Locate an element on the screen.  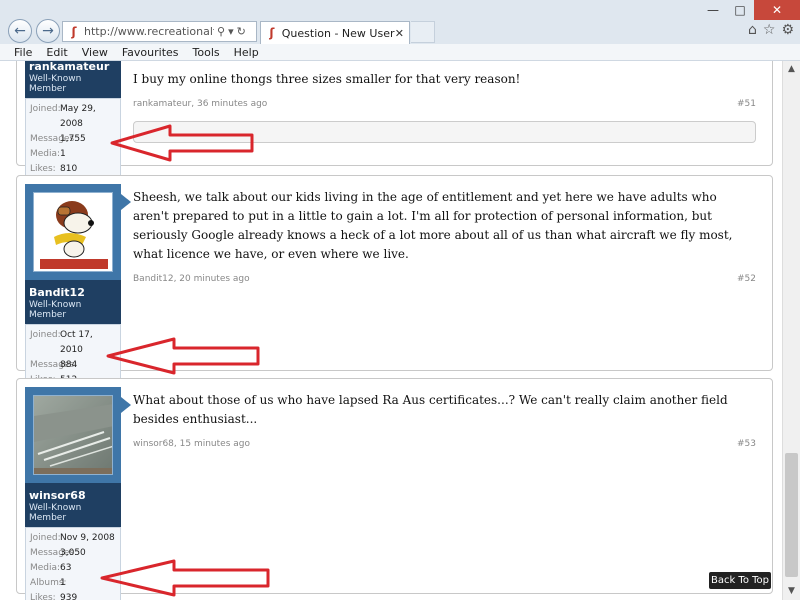
scroll-thumb is located at coordinates (791, 515).